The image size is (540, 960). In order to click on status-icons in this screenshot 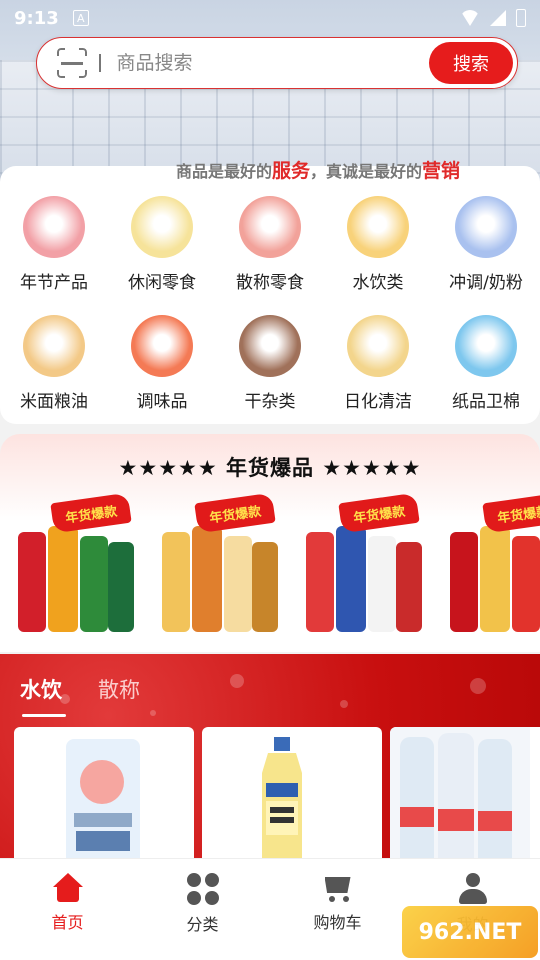, I will do `click(493, 18)`.